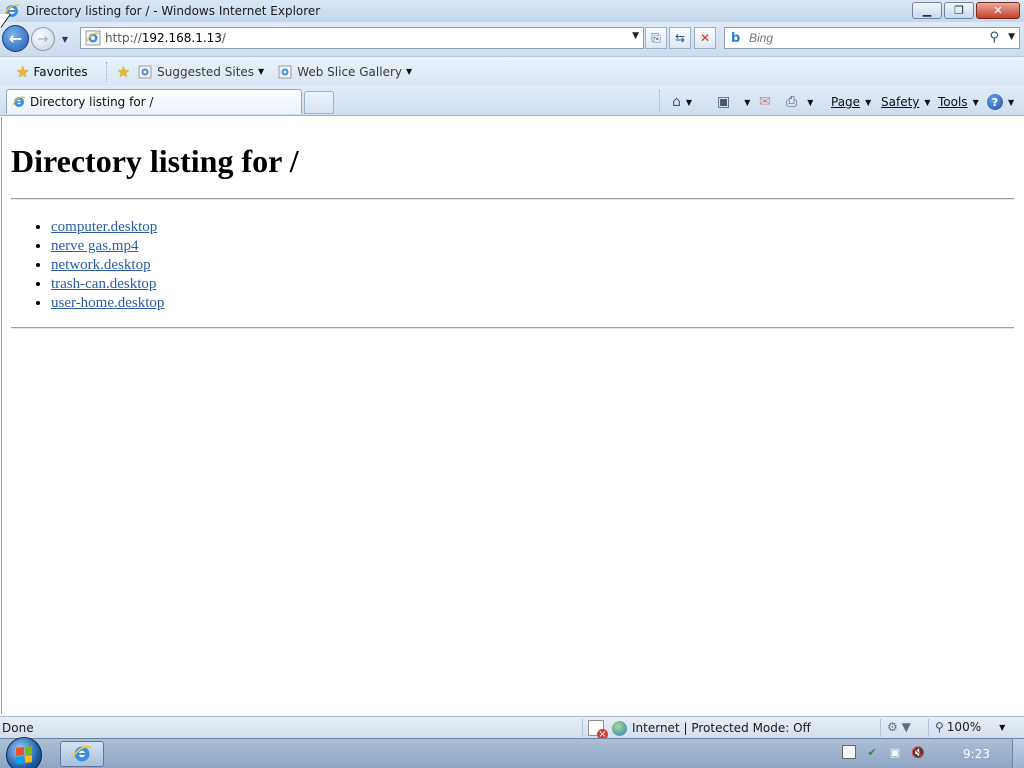 The image size is (1024, 768). What do you see at coordinates (123, 38) in the screenshot?
I see `url-scheme: http://` at bounding box center [123, 38].